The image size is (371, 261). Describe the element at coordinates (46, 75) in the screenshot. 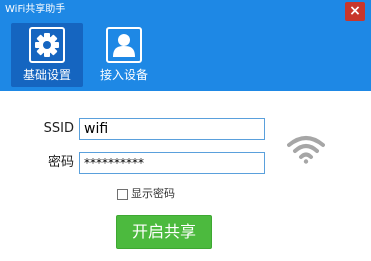

I see `tab-basic-settings-label: 基础设置` at that location.